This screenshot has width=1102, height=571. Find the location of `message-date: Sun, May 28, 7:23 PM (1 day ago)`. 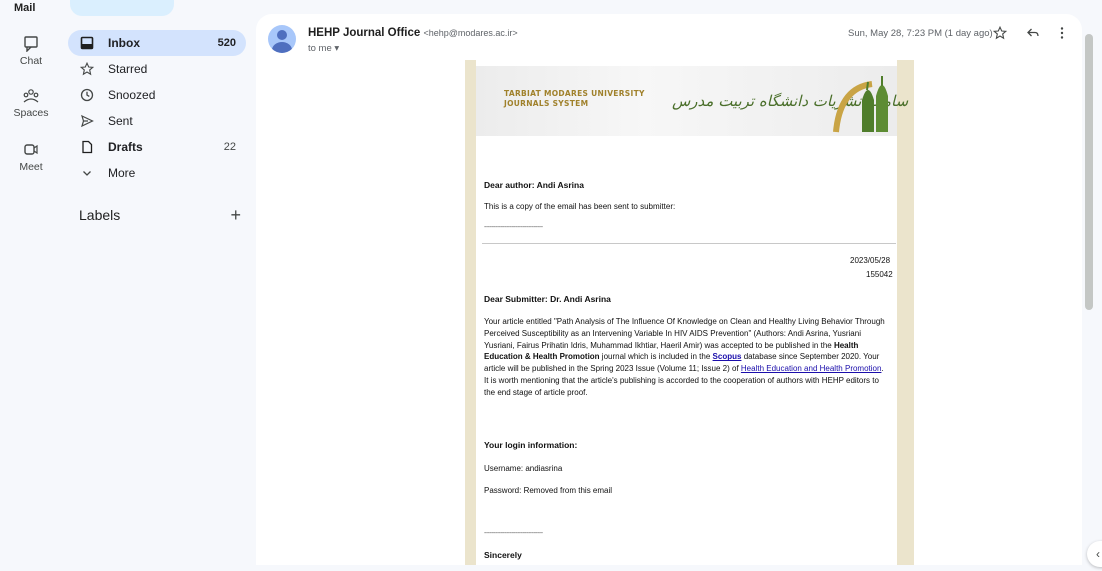

message-date: Sun, May 28, 7:23 PM (1 day ago) is located at coordinates (920, 33).